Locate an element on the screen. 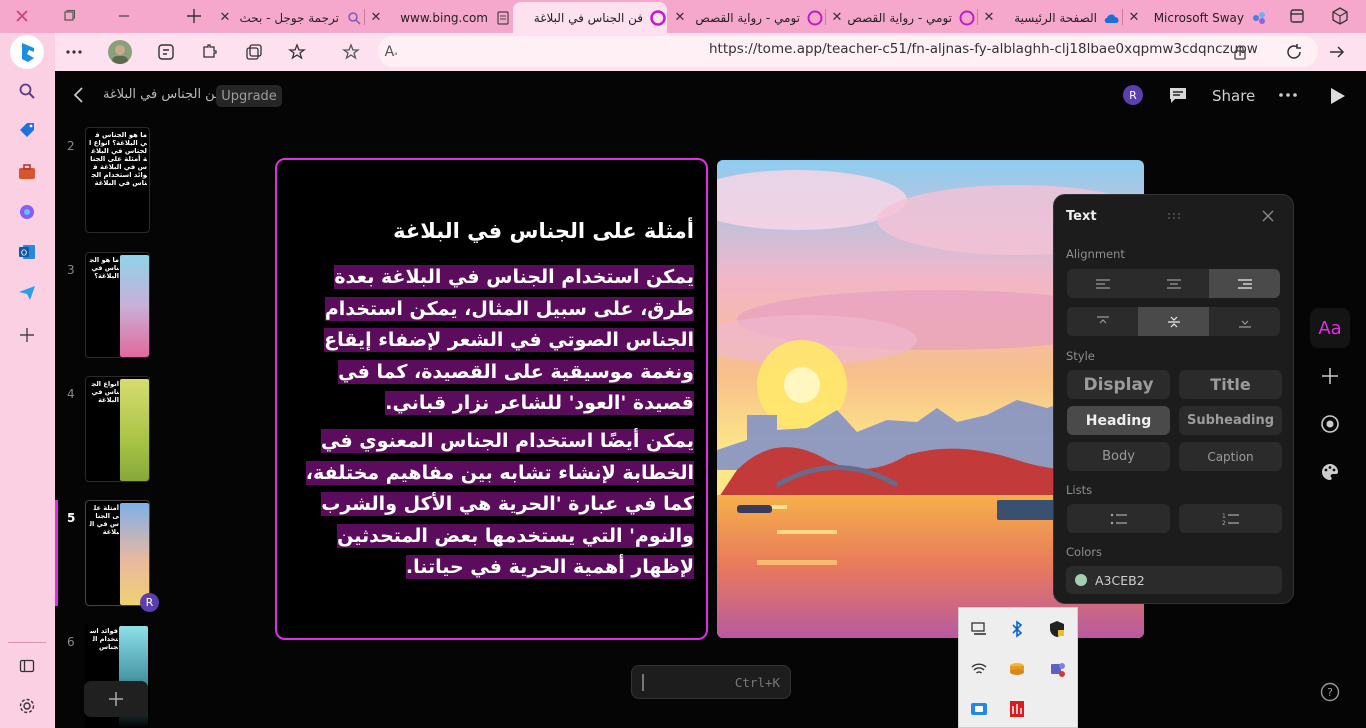  browser-tab: الصفحة الرئيسية ✕ is located at coordinates (1050, 17).